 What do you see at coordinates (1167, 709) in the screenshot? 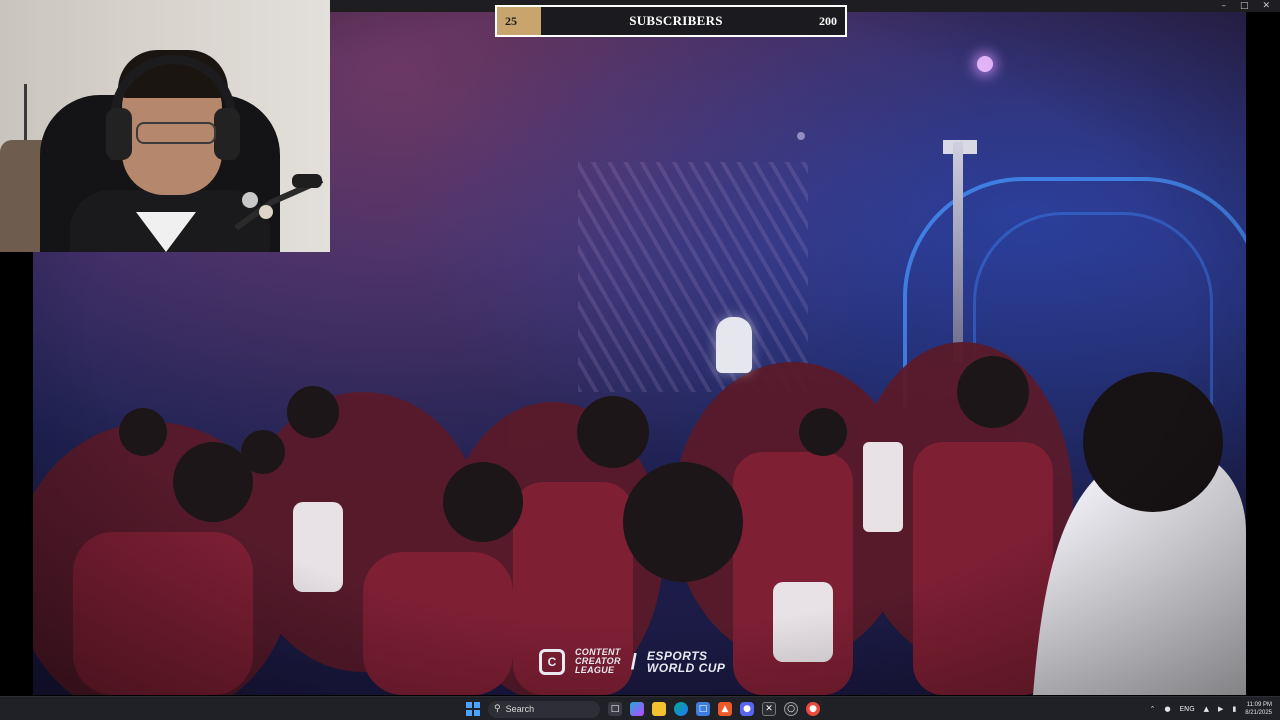
I see `microphone-icon: ●` at bounding box center [1167, 709].